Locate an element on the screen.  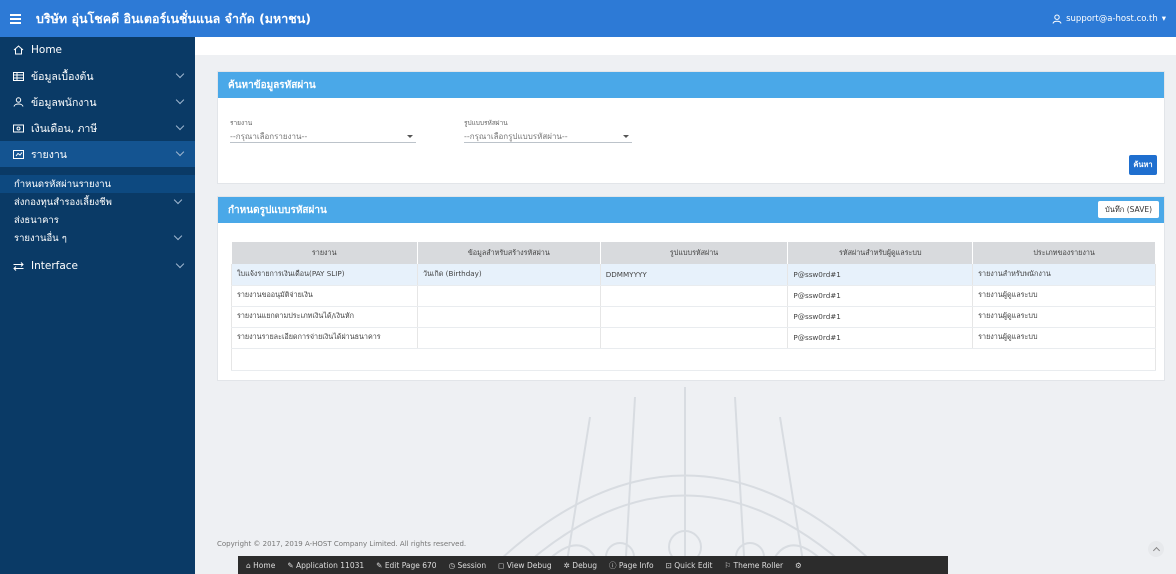
home-icon is located at coordinates (18, 50).